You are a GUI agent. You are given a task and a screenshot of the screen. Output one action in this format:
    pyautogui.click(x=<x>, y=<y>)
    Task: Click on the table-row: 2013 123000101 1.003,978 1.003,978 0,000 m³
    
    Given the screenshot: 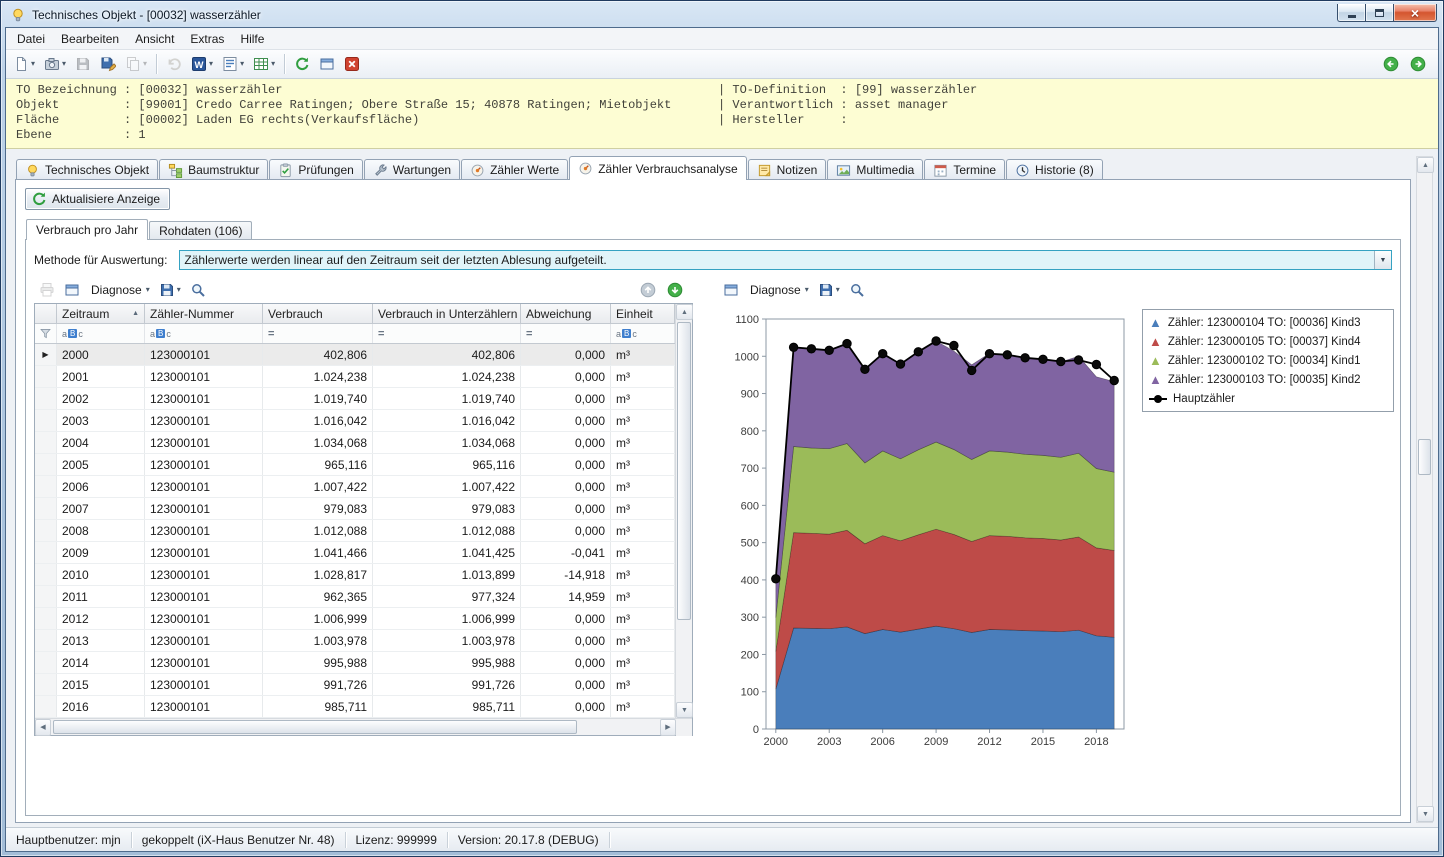 What is the action you would take?
    pyautogui.click(x=355, y=641)
    